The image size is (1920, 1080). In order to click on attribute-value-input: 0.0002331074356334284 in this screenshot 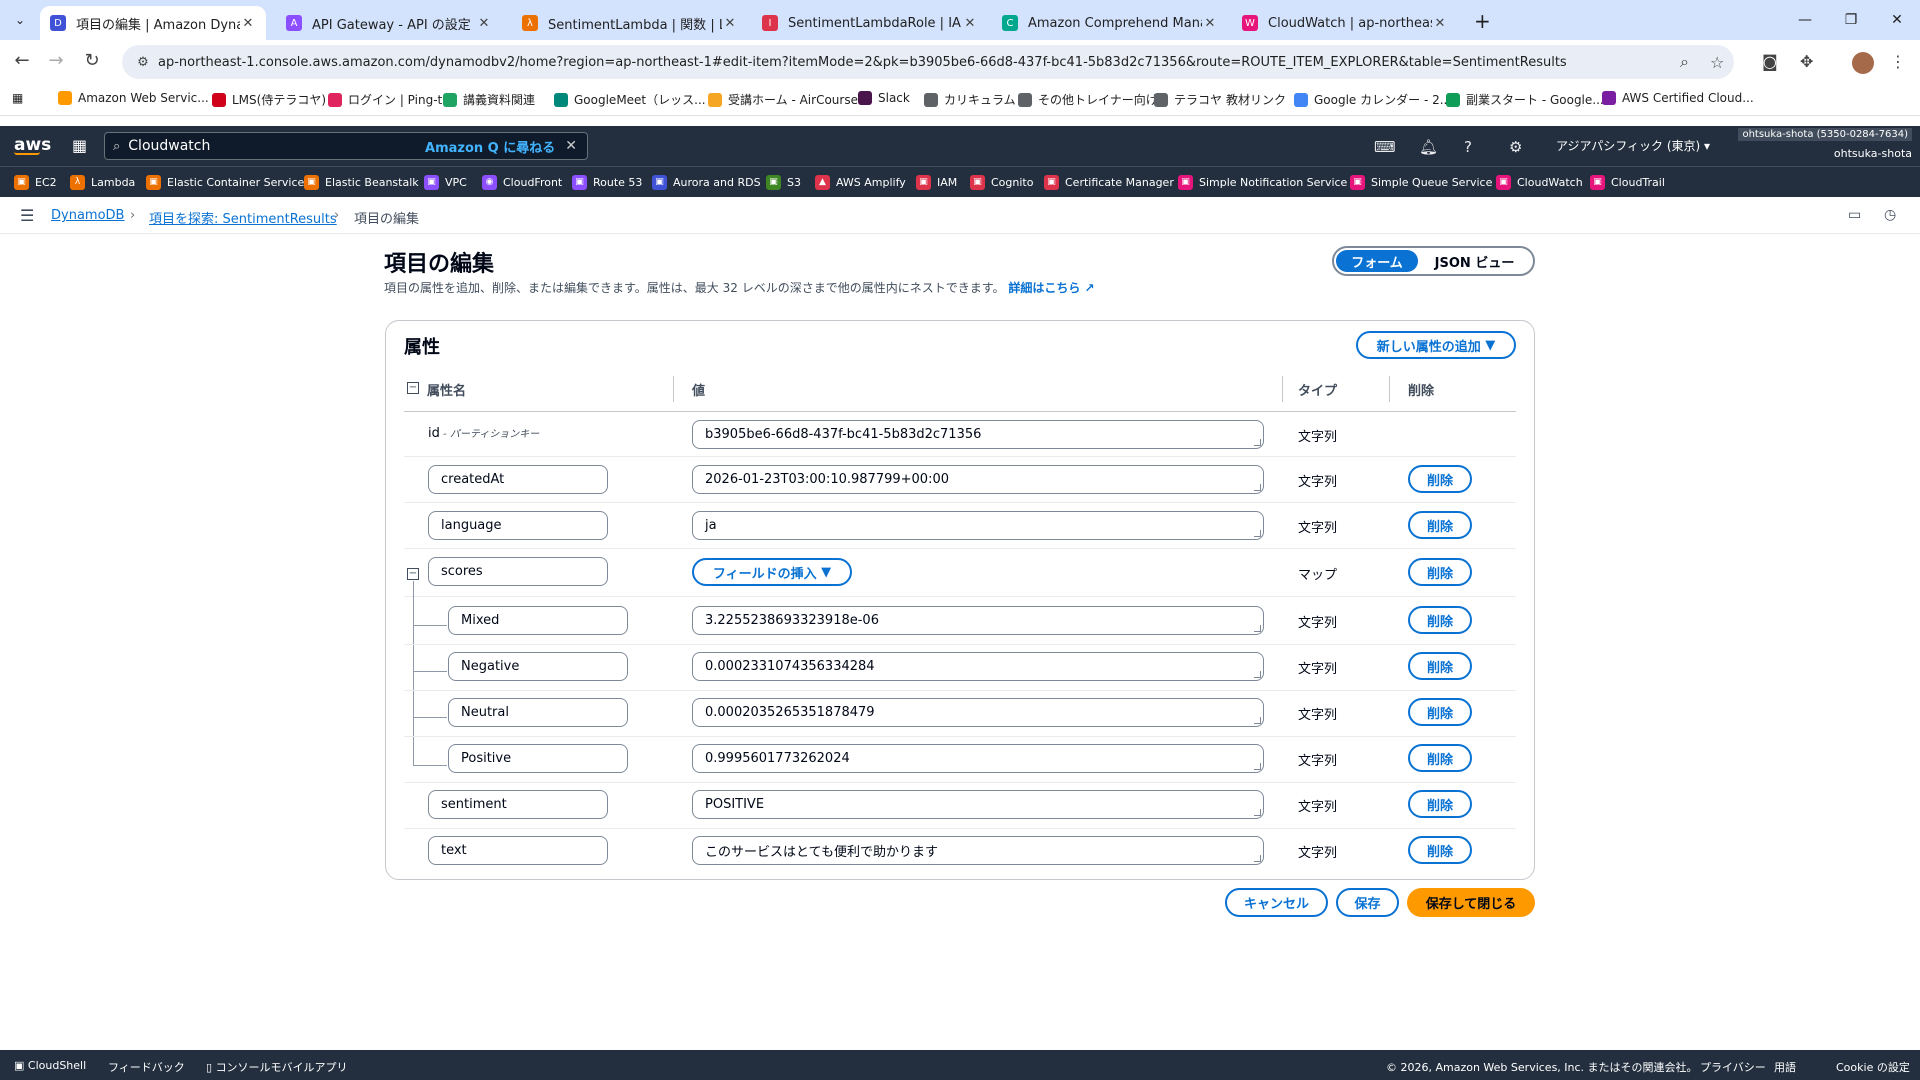, I will do `click(978, 666)`.